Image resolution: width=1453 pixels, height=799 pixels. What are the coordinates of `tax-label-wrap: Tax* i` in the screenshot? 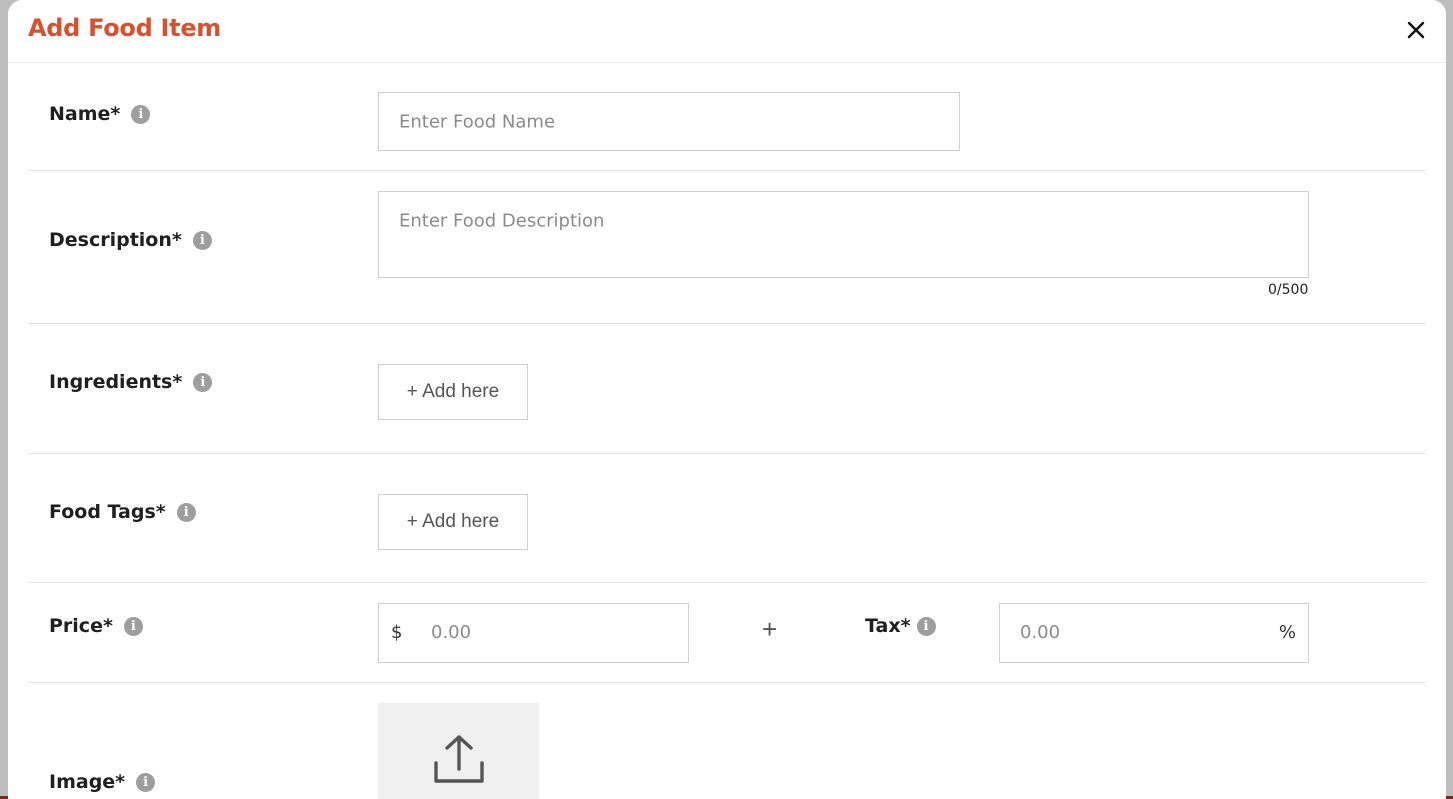 It's located at (900, 626).